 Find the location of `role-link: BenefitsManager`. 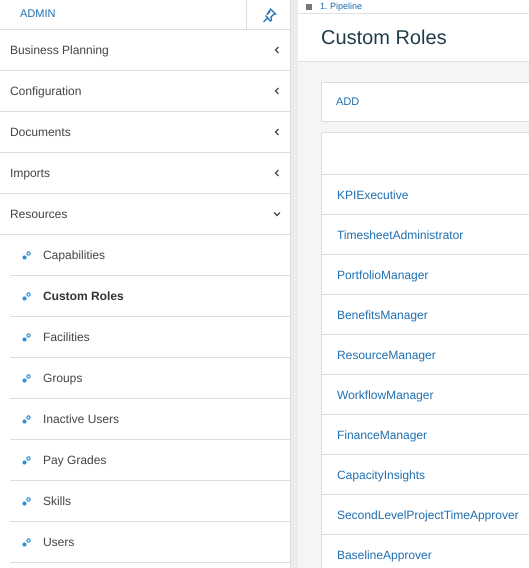

role-link: BenefitsManager is located at coordinates (382, 315).